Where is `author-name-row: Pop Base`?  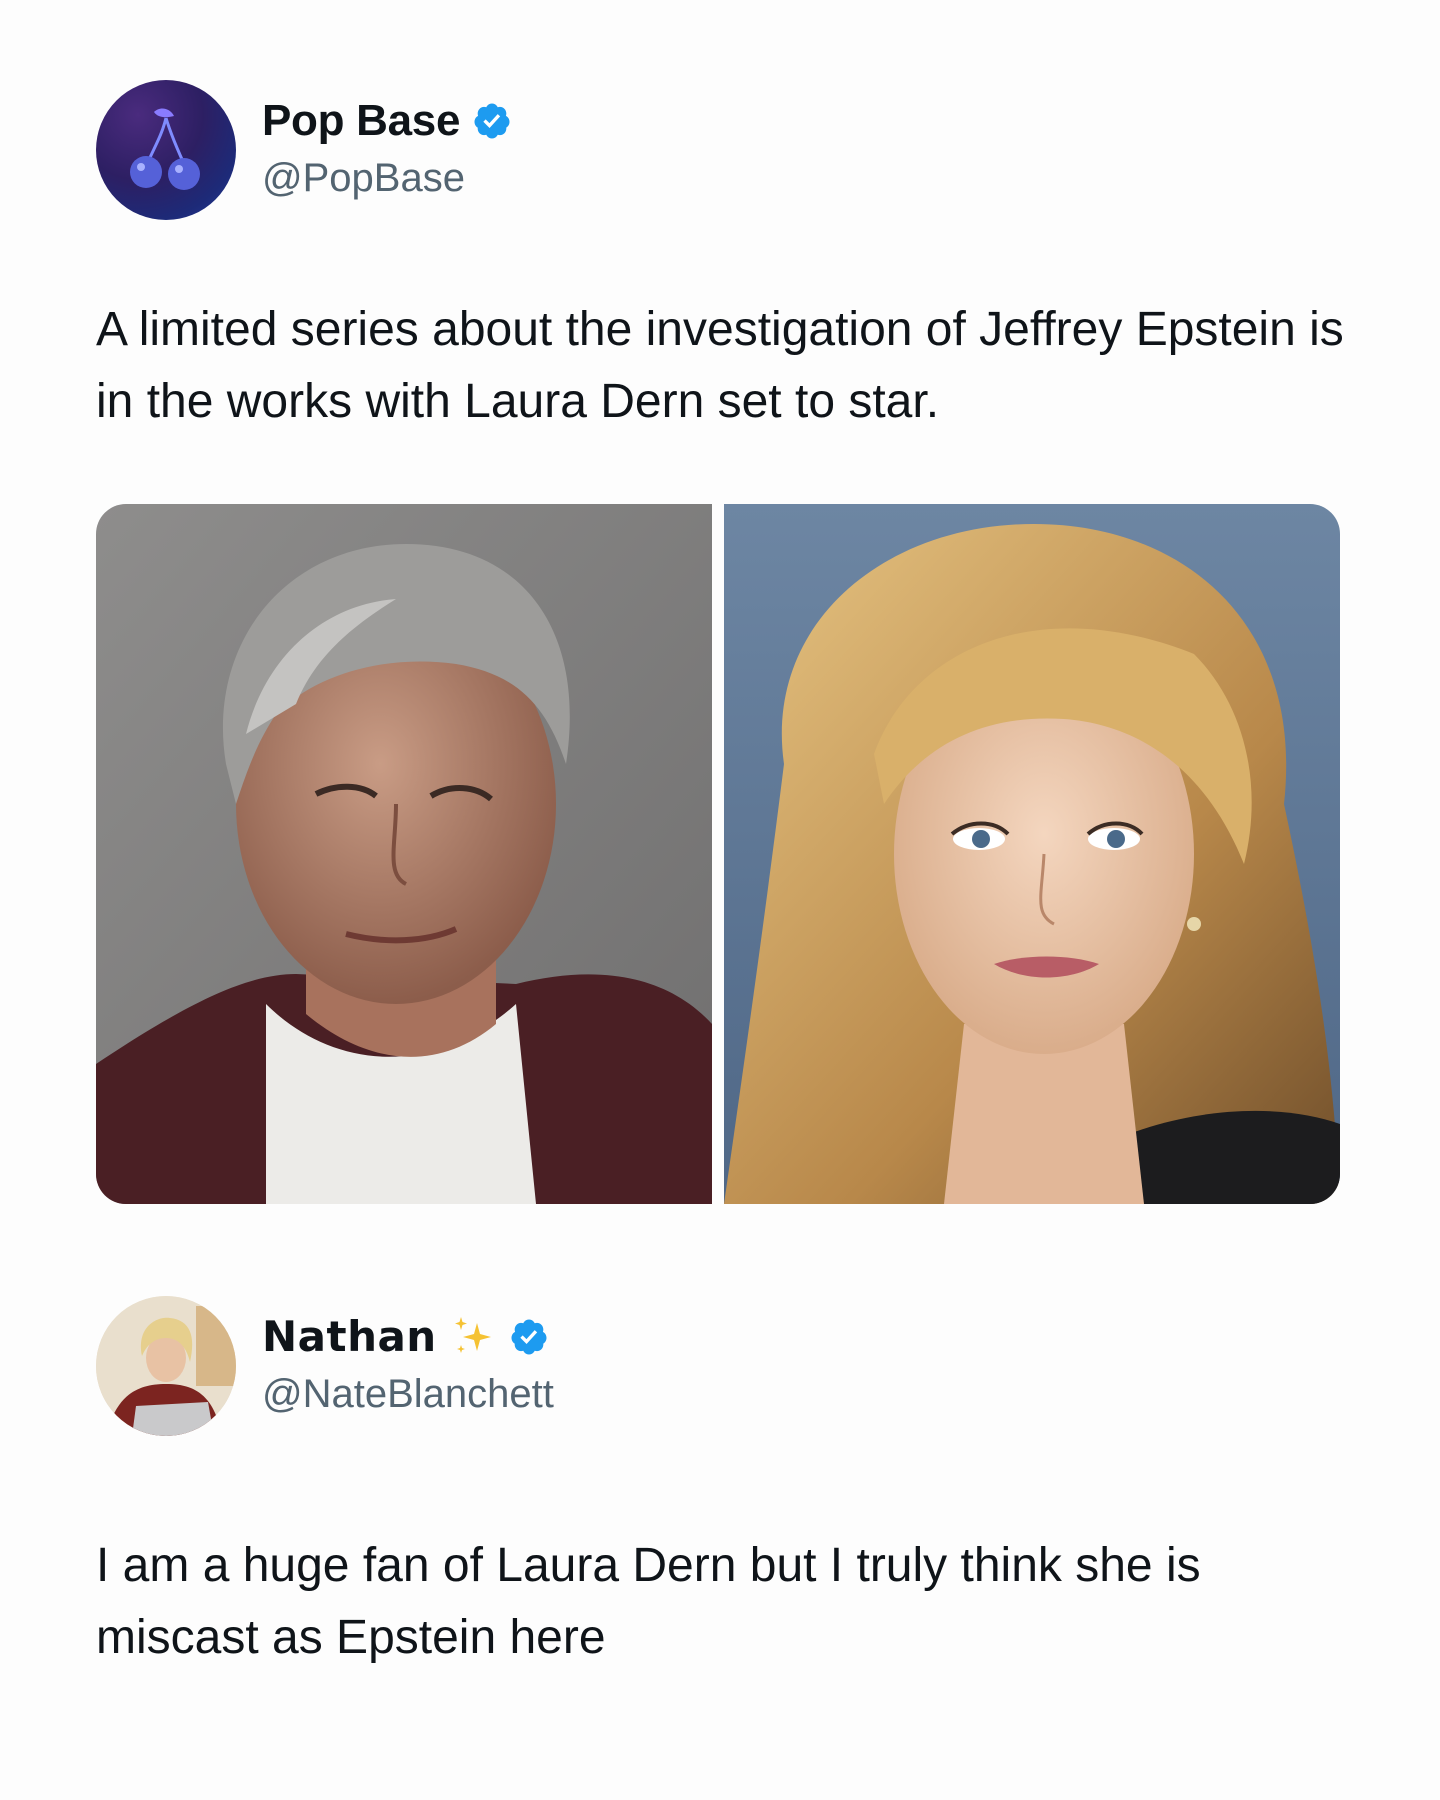
author-name-row: Pop Base is located at coordinates (387, 121).